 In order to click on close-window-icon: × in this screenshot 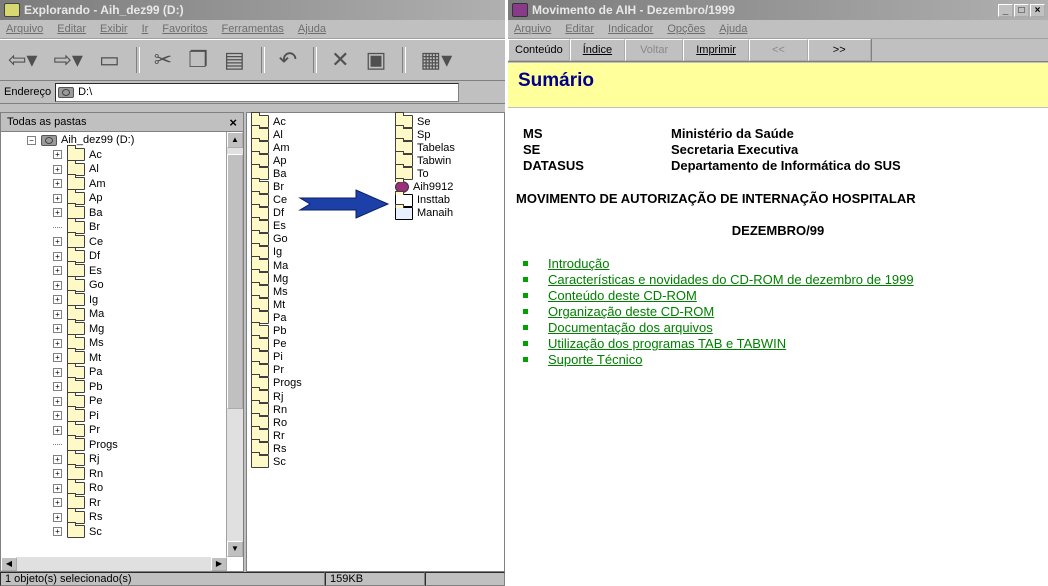, I will do `click(1037, 10)`.